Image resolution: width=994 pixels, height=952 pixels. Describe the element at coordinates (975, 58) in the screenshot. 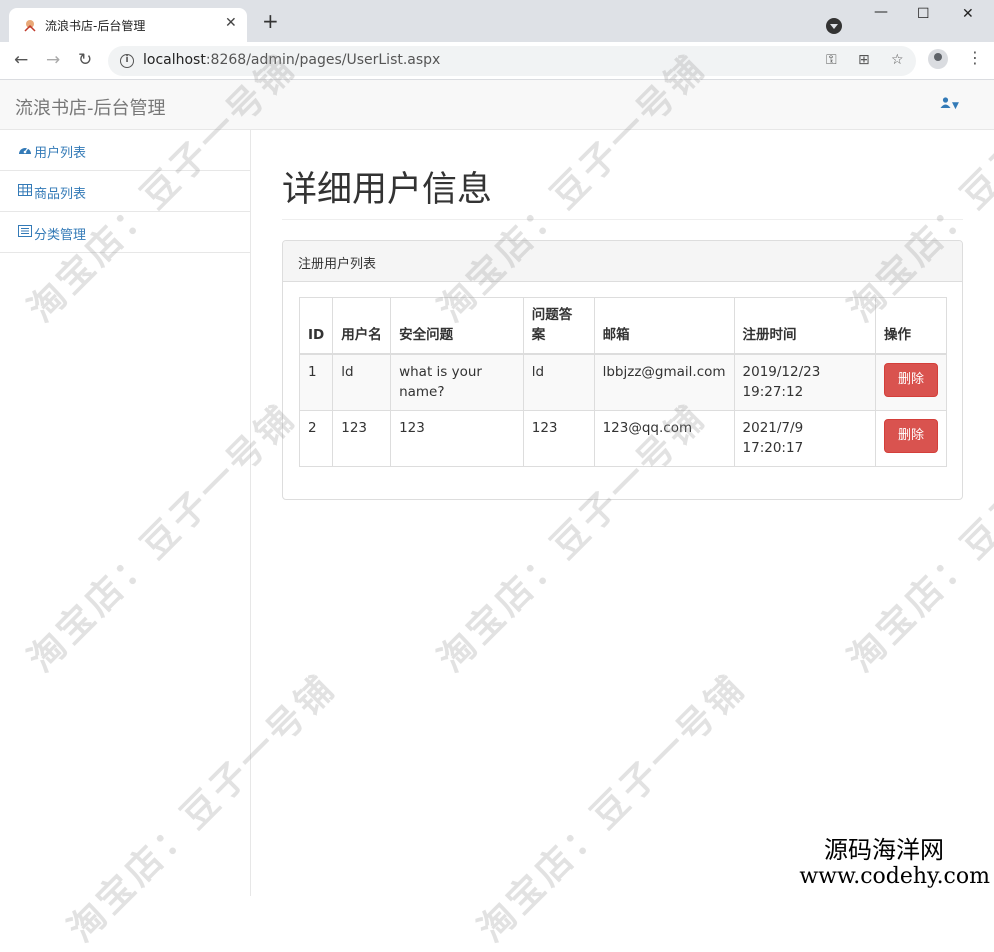

I see `browser-menu-icon: ⋮` at that location.